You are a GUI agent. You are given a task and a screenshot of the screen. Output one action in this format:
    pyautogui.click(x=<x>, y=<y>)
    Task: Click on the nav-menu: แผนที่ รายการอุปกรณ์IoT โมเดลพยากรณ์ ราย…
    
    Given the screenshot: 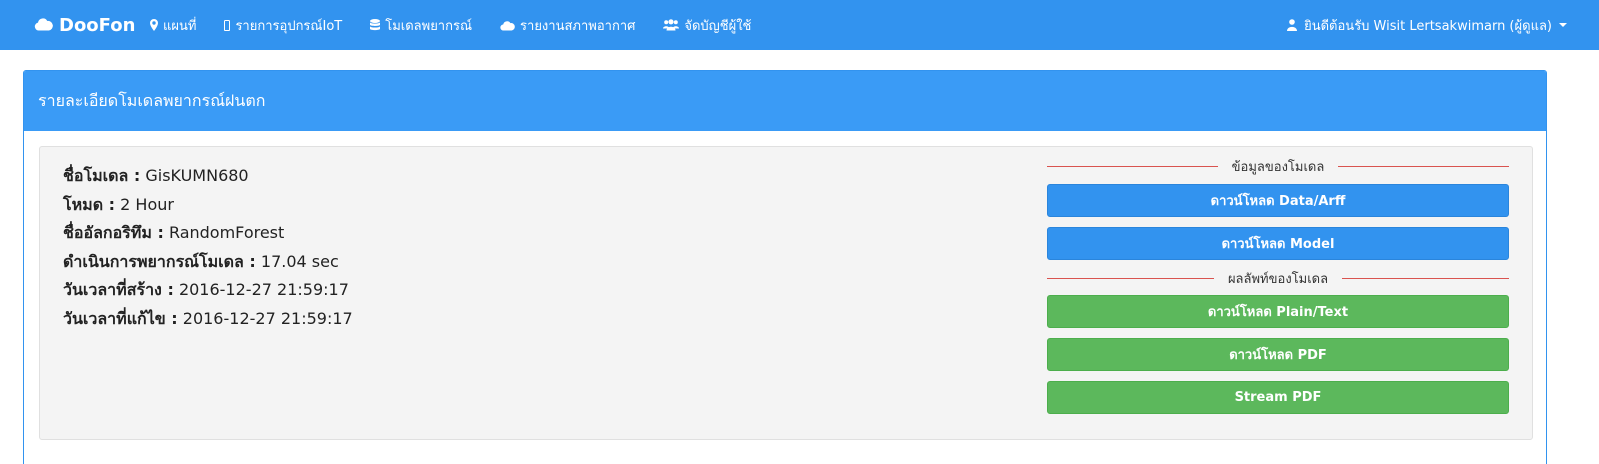 What is the action you would take?
    pyautogui.click(x=464, y=25)
    